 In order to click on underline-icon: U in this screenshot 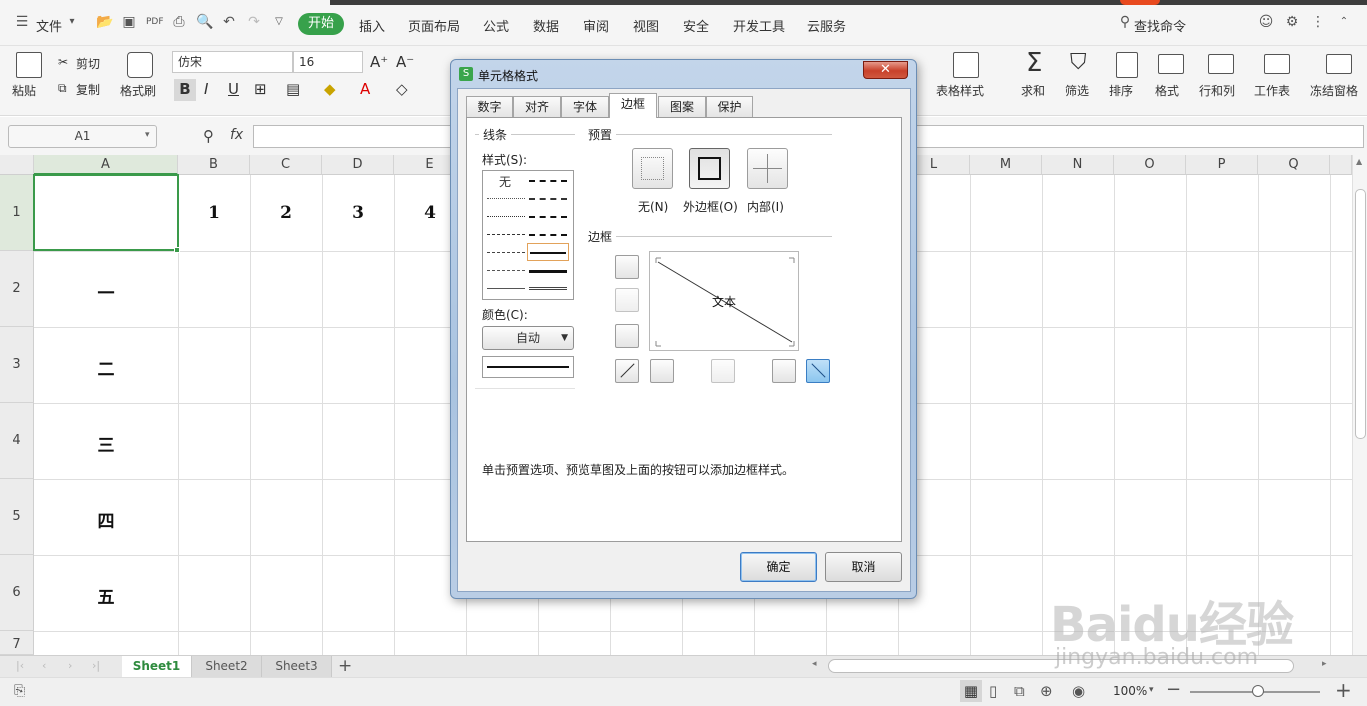, I will do `click(233, 89)`.